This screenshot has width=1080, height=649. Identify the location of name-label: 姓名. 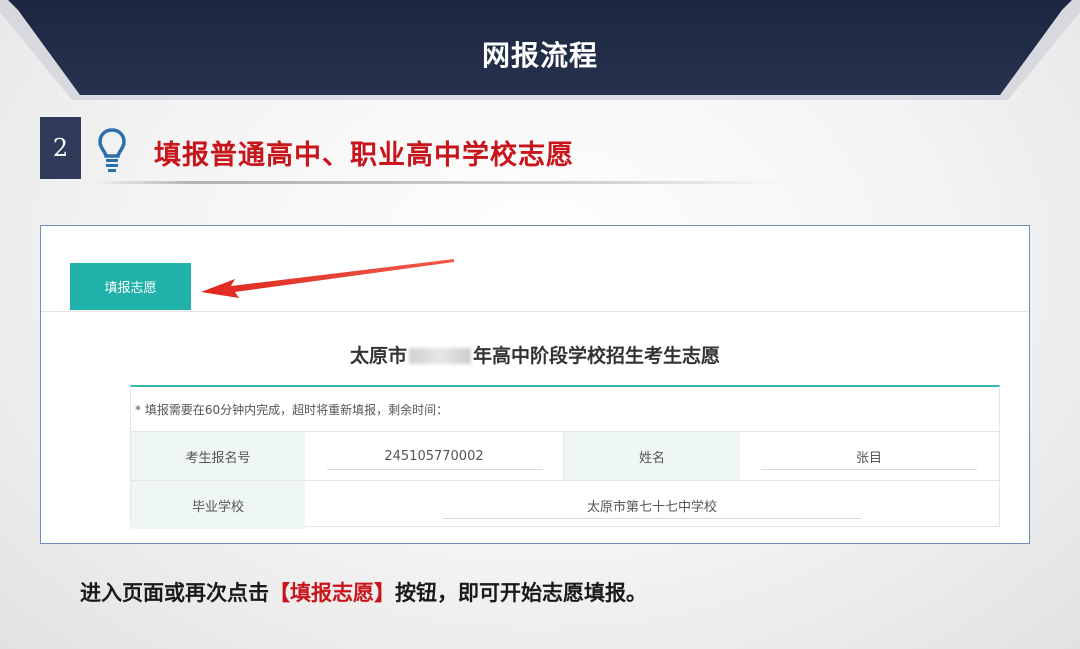
(651, 456).